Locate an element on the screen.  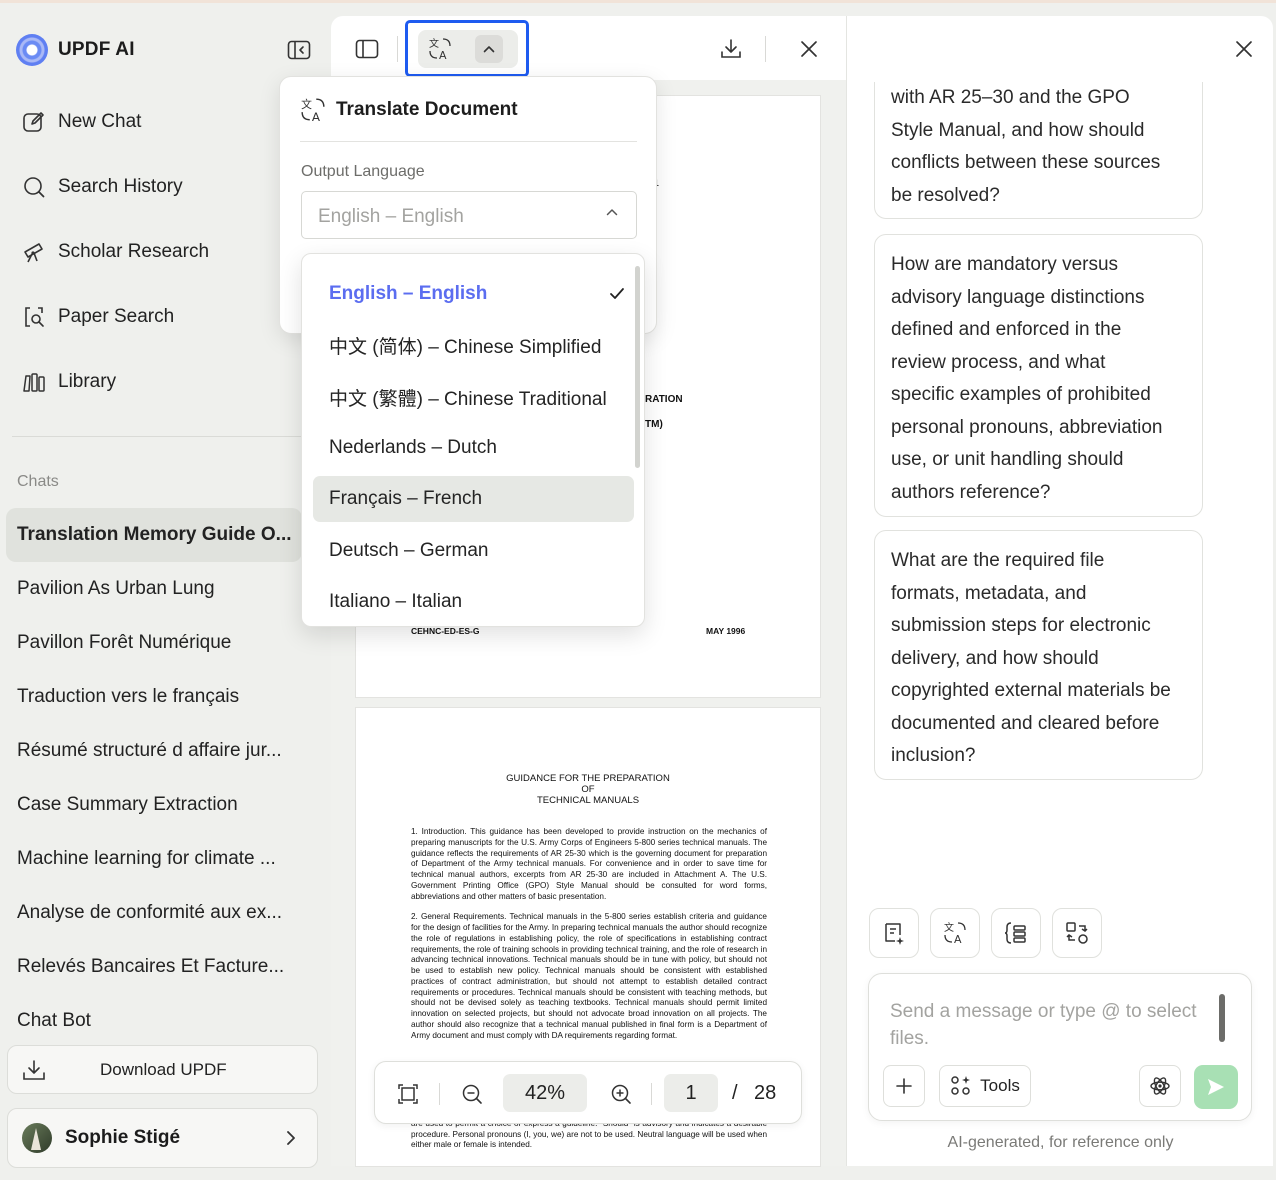
zoom-in-icon is located at coordinates (621, 1094).